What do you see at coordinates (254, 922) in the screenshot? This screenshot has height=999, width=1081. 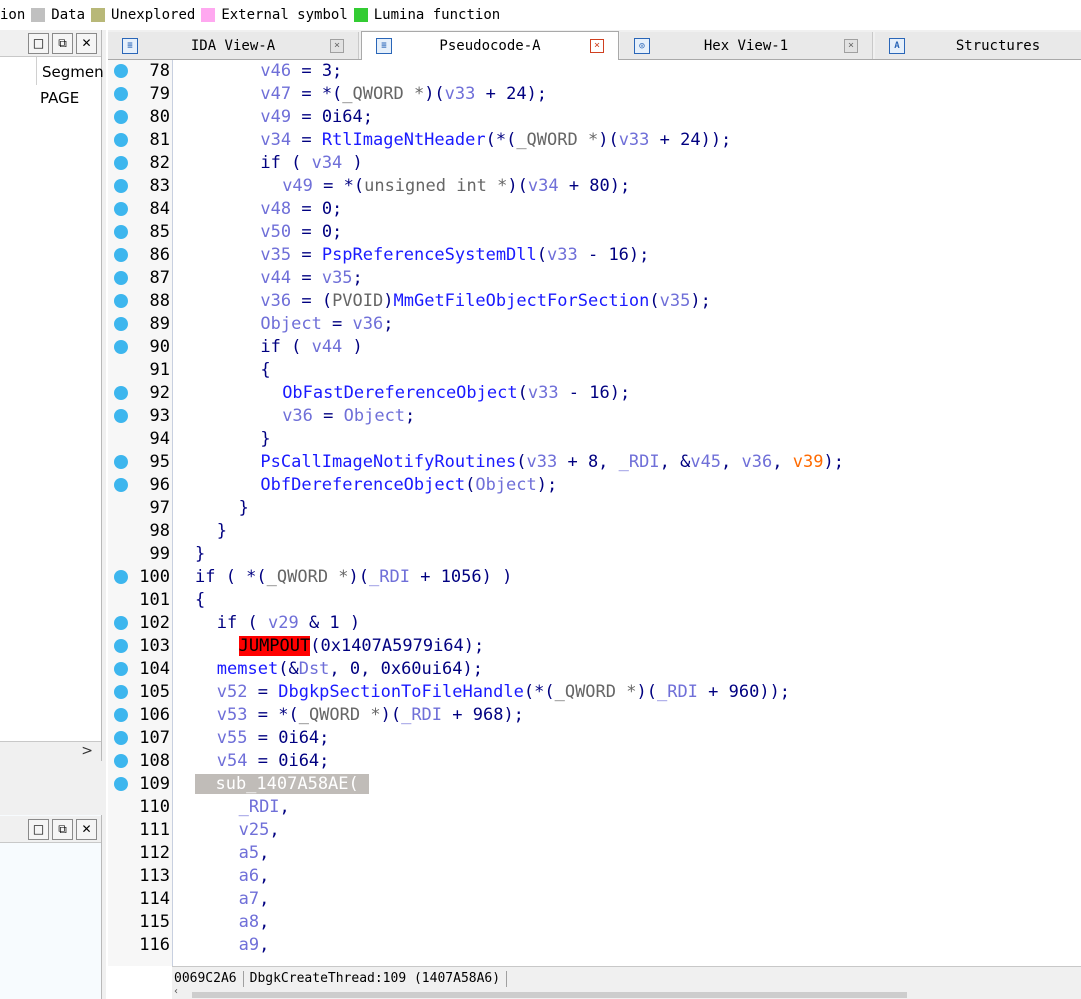 I see `code-text: a8,` at bounding box center [254, 922].